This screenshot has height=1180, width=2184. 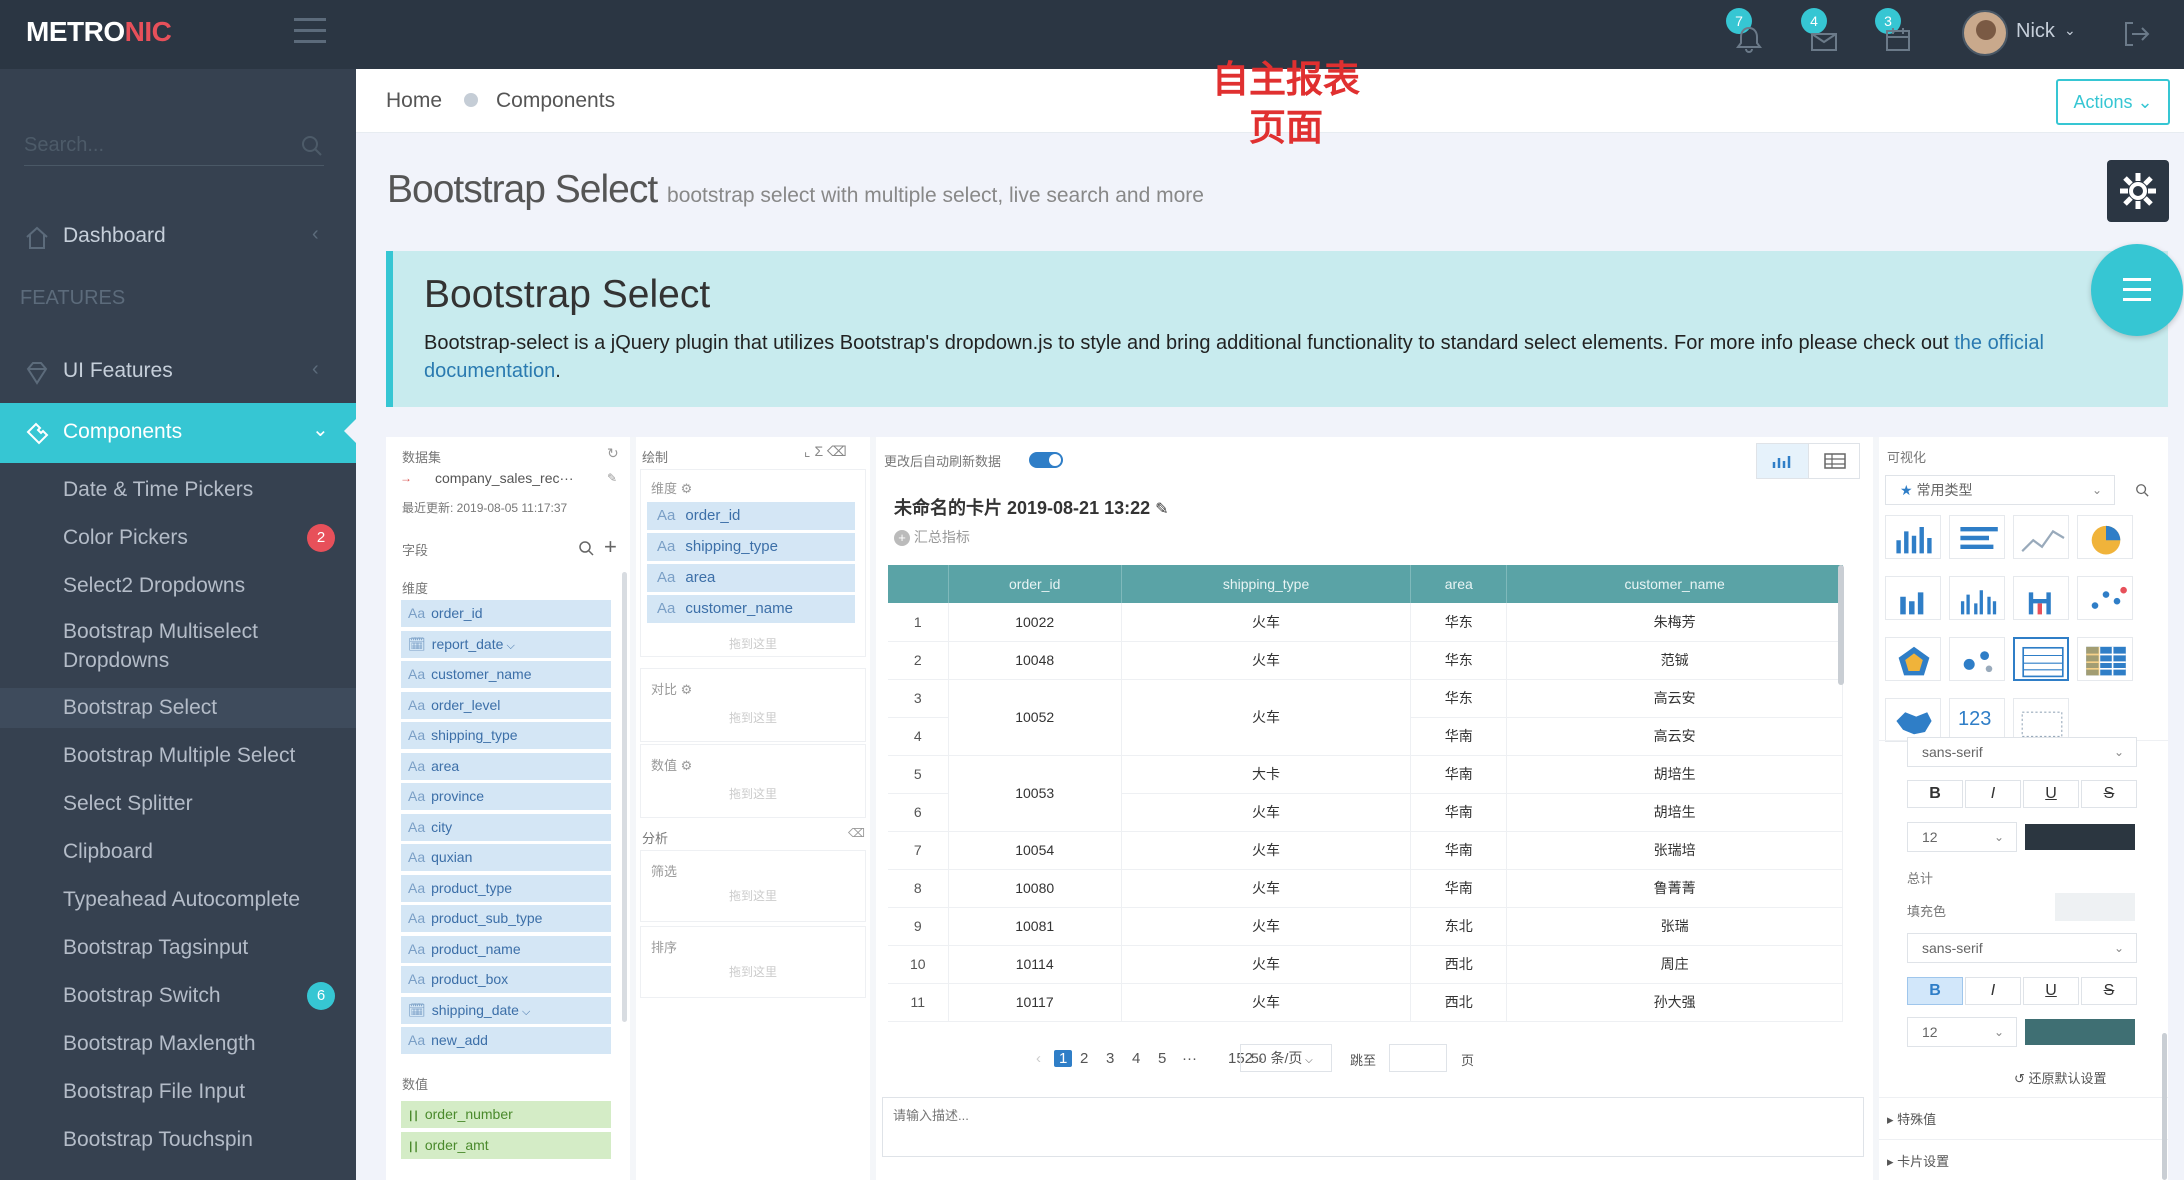 I want to click on dimension-field: Aa area, so click(x=506, y=766).